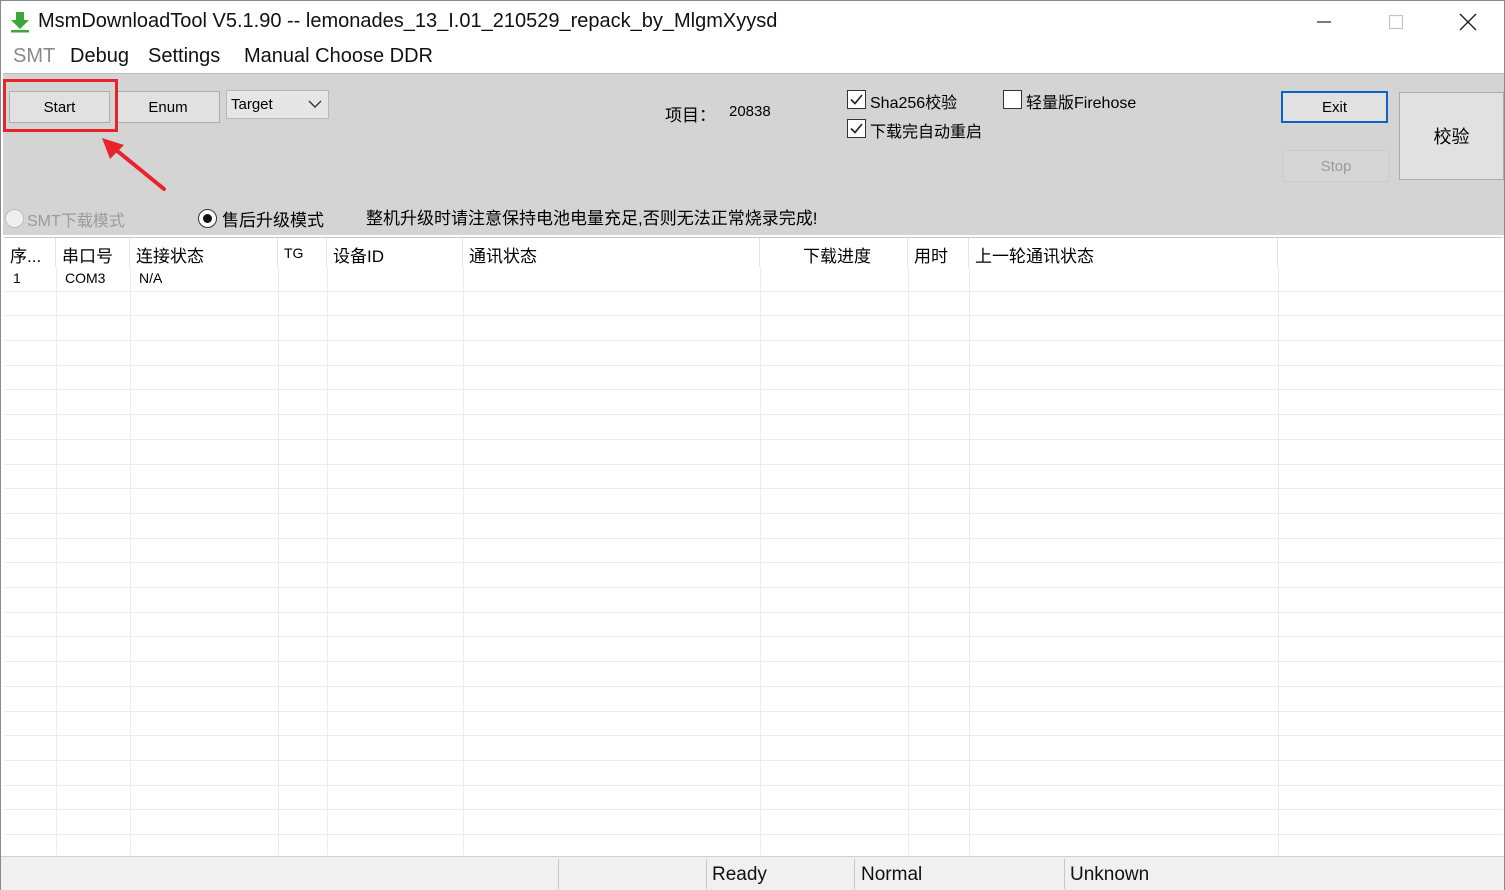 The height and width of the screenshot is (890, 1505). I want to click on lite-firehose-checkbox, so click(1012, 99).